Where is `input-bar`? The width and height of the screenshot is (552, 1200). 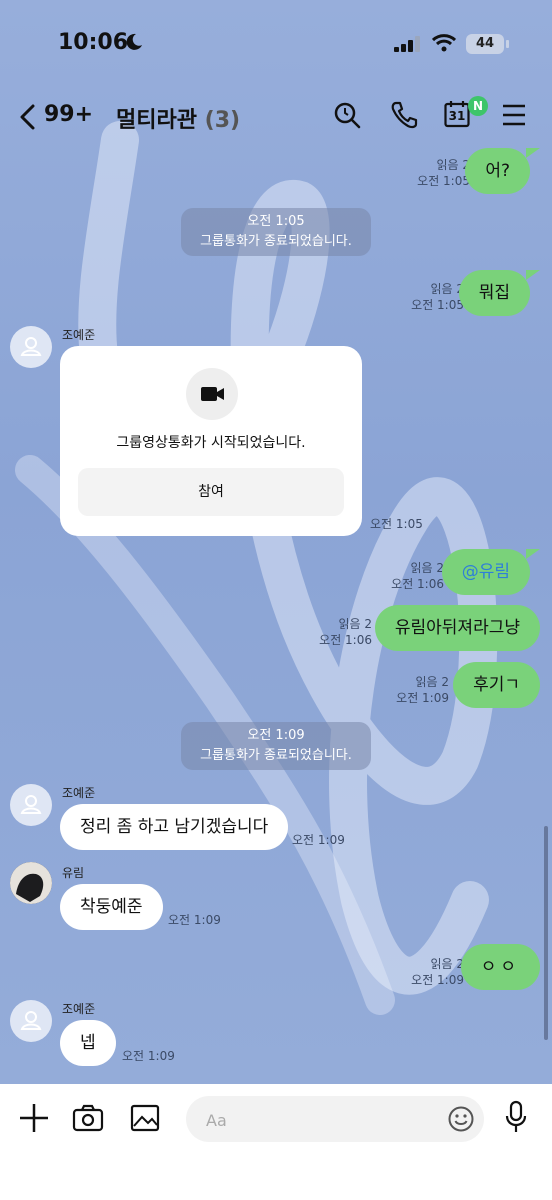 input-bar is located at coordinates (276, 1142).